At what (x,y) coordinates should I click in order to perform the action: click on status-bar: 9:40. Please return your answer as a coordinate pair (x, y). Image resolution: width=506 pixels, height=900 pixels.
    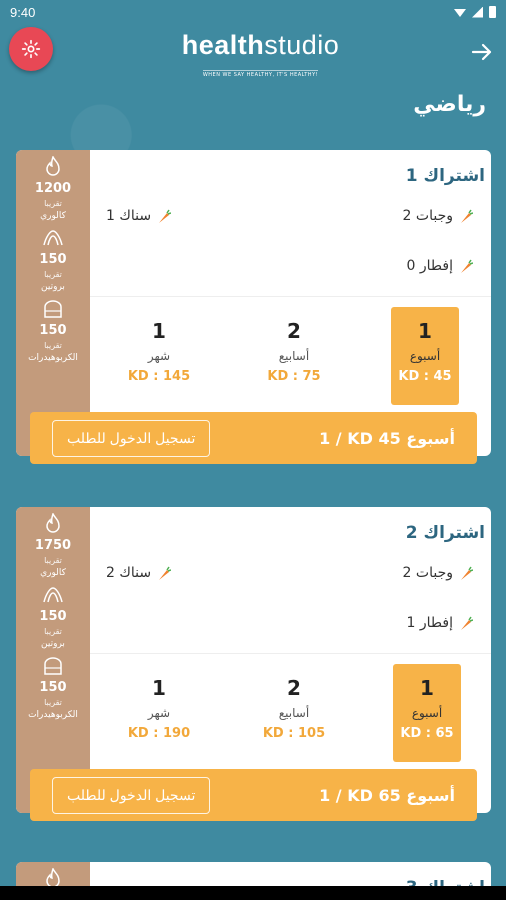
    Looking at the image, I should click on (253, 12).